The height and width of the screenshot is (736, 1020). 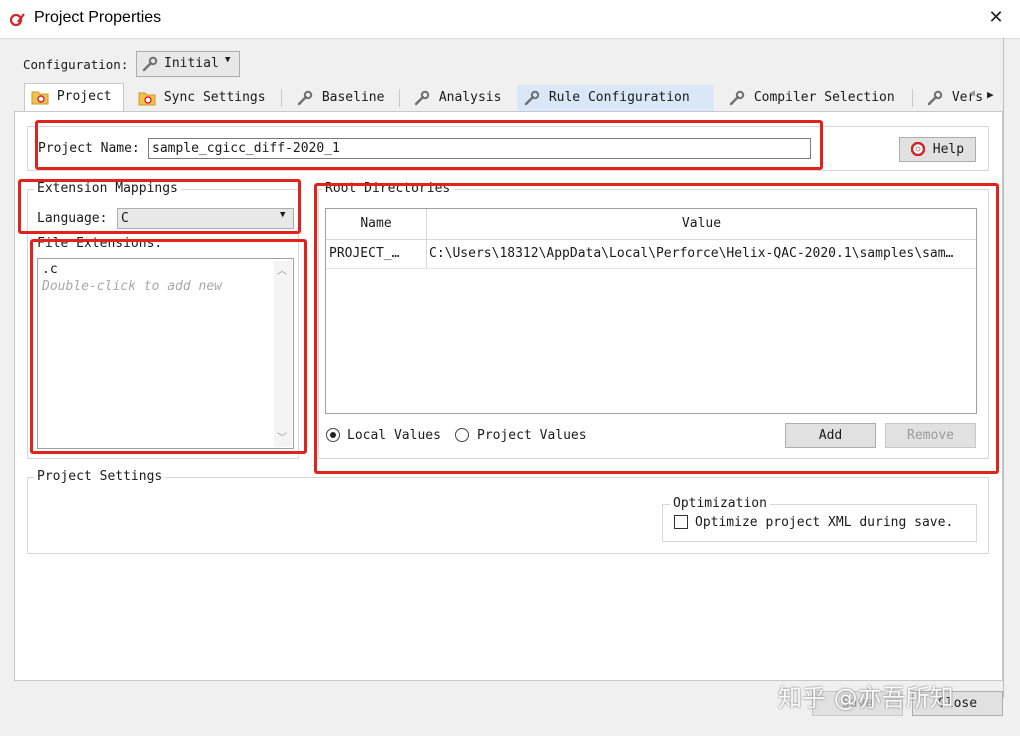 I want to click on sync-folder-icon, so click(x=147, y=98).